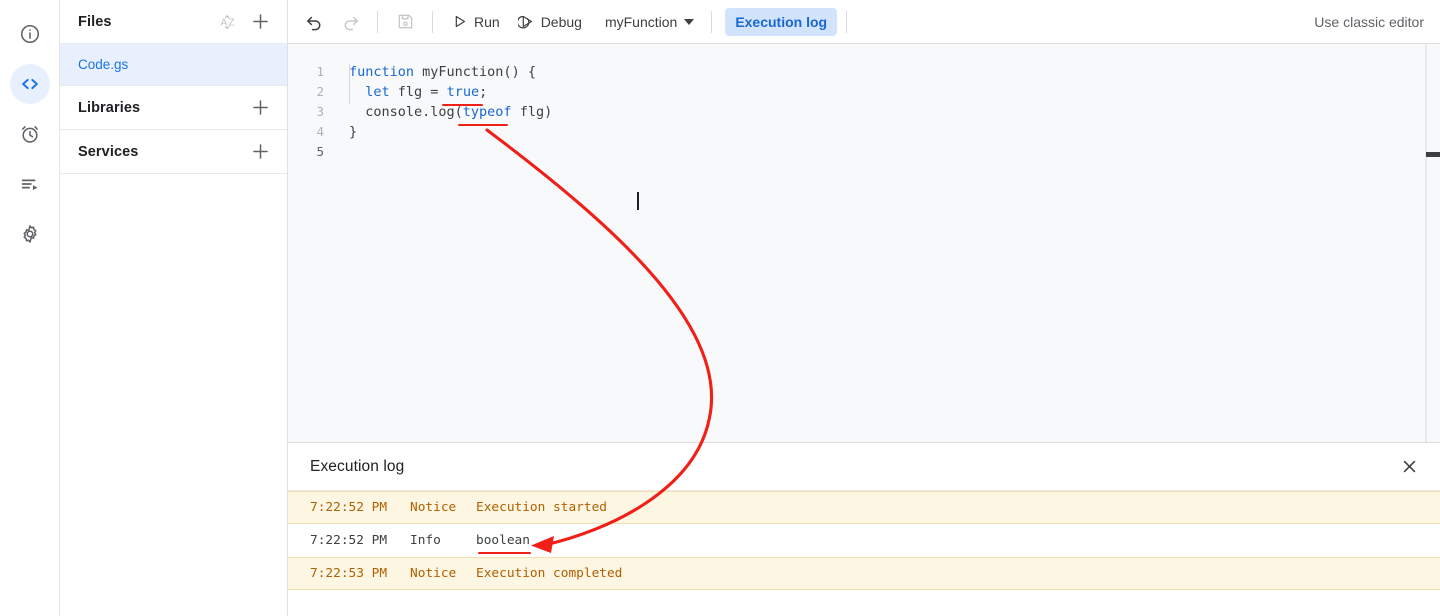  I want to click on add-file-icon, so click(260, 22).